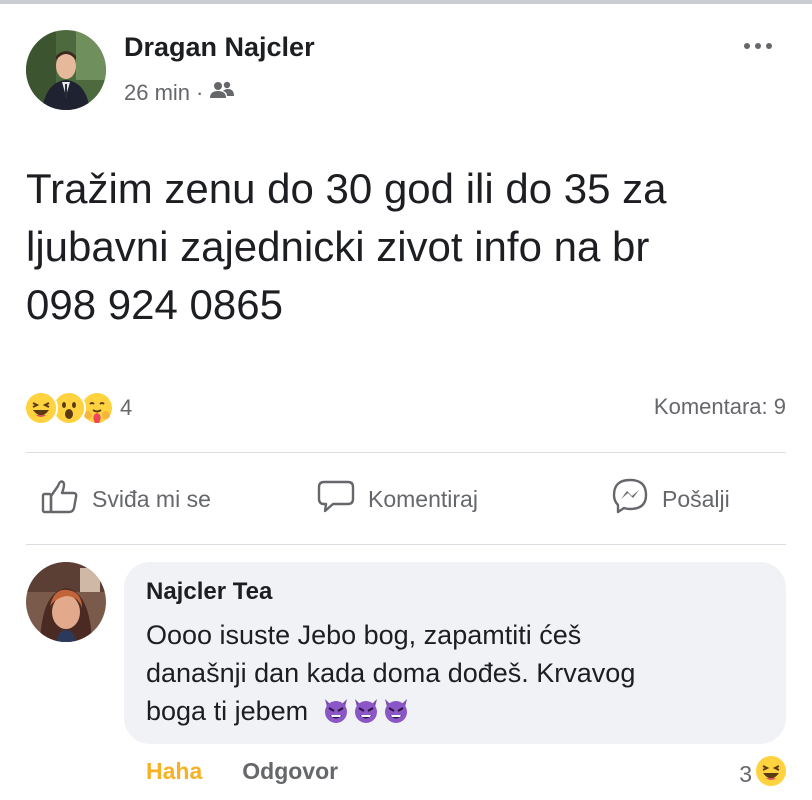  Describe the element at coordinates (222, 93) in the screenshot. I see `friends-icon` at that location.